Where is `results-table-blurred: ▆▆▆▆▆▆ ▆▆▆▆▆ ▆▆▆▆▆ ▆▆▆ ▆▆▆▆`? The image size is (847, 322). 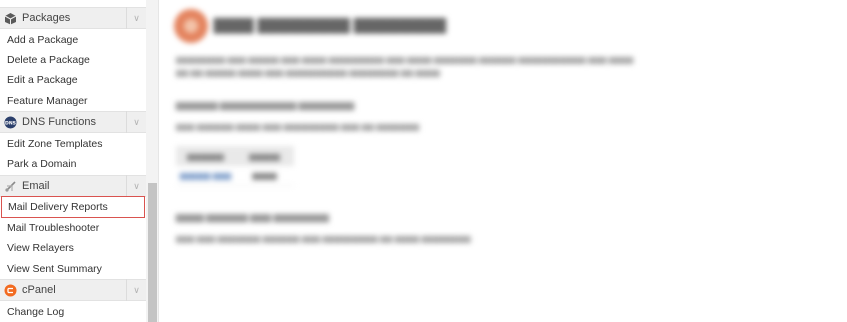
results-table-blurred: ▆▆▆▆▆▆ ▆▆▆▆▆ ▆▆▆▆▆ ▆▆▆ ▆▆▆▆ is located at coordinates (235, 166).